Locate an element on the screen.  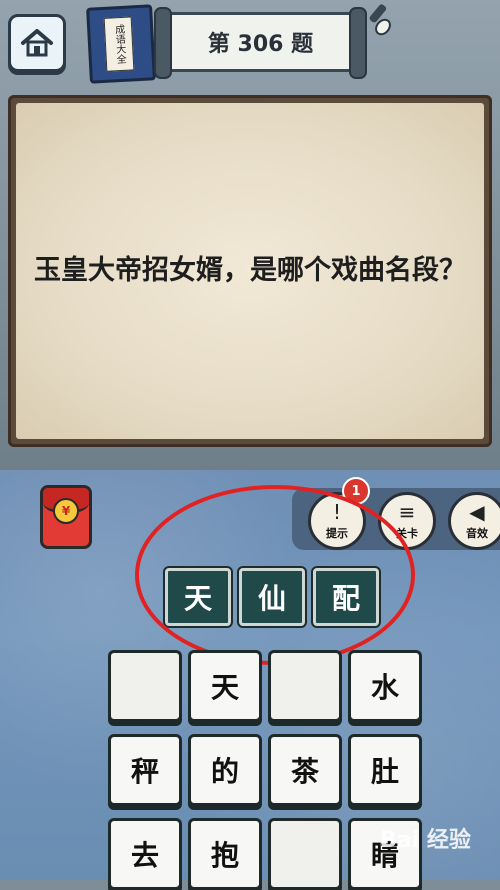
idiom-book-icon: 成语大全 is located at coordinates (121, 44).